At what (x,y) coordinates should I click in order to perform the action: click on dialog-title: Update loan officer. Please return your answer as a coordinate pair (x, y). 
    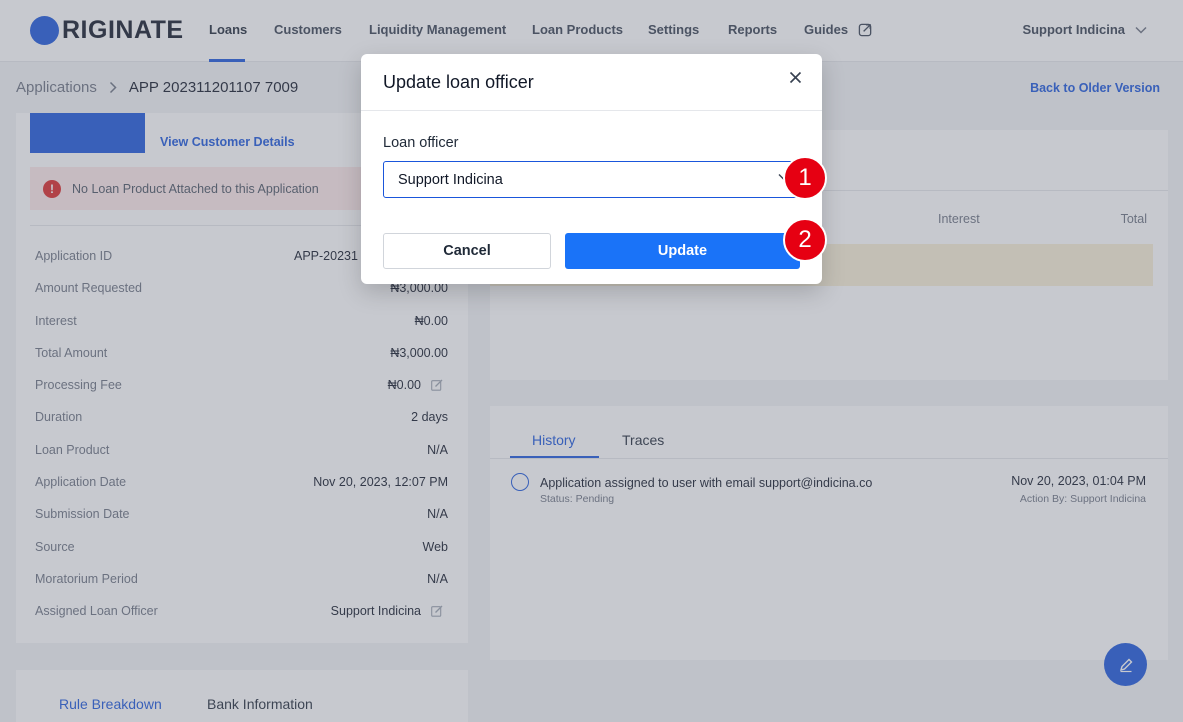
    Looking at the image, I should click on (458, 82).